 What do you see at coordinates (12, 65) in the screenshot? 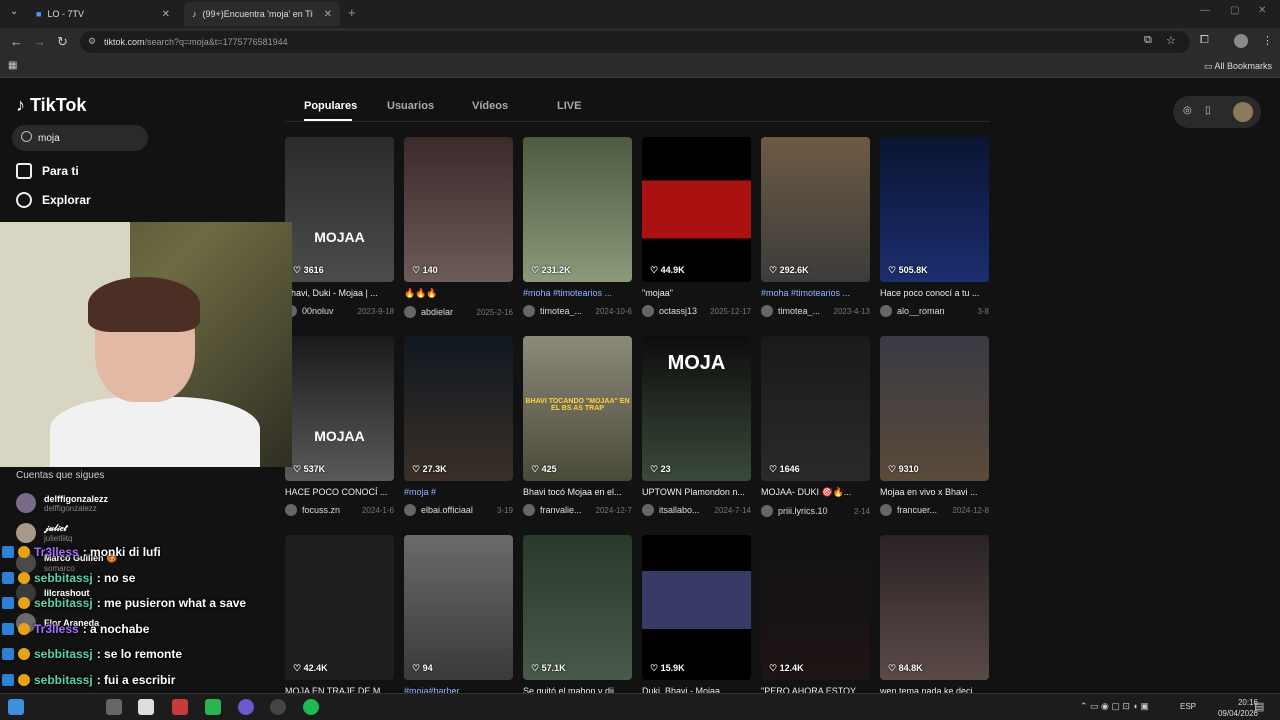
I see `apps-grid-icon: ▦` at bounding box center [12, 65].